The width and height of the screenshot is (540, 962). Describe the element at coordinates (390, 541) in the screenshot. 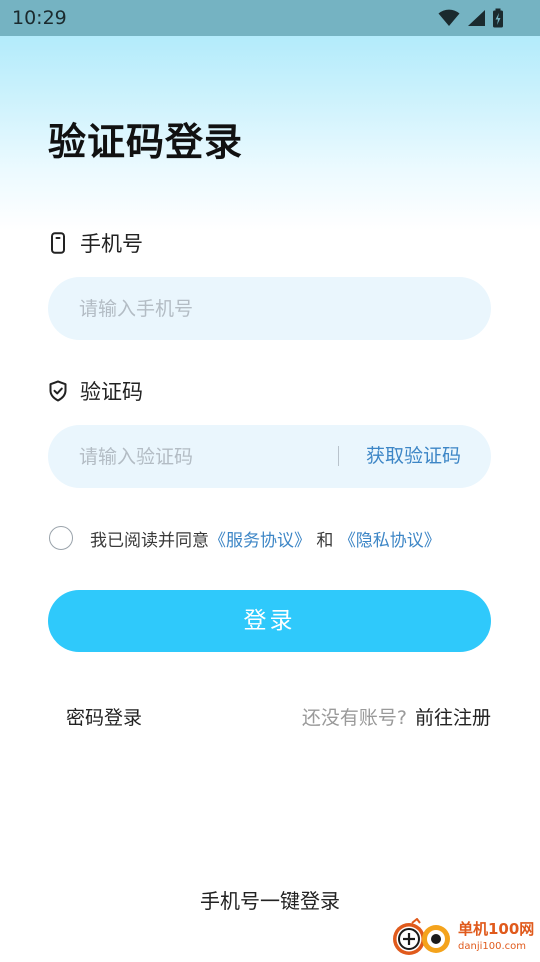

I see `privacy-agreement-link: 《隐私协议》` at that location.